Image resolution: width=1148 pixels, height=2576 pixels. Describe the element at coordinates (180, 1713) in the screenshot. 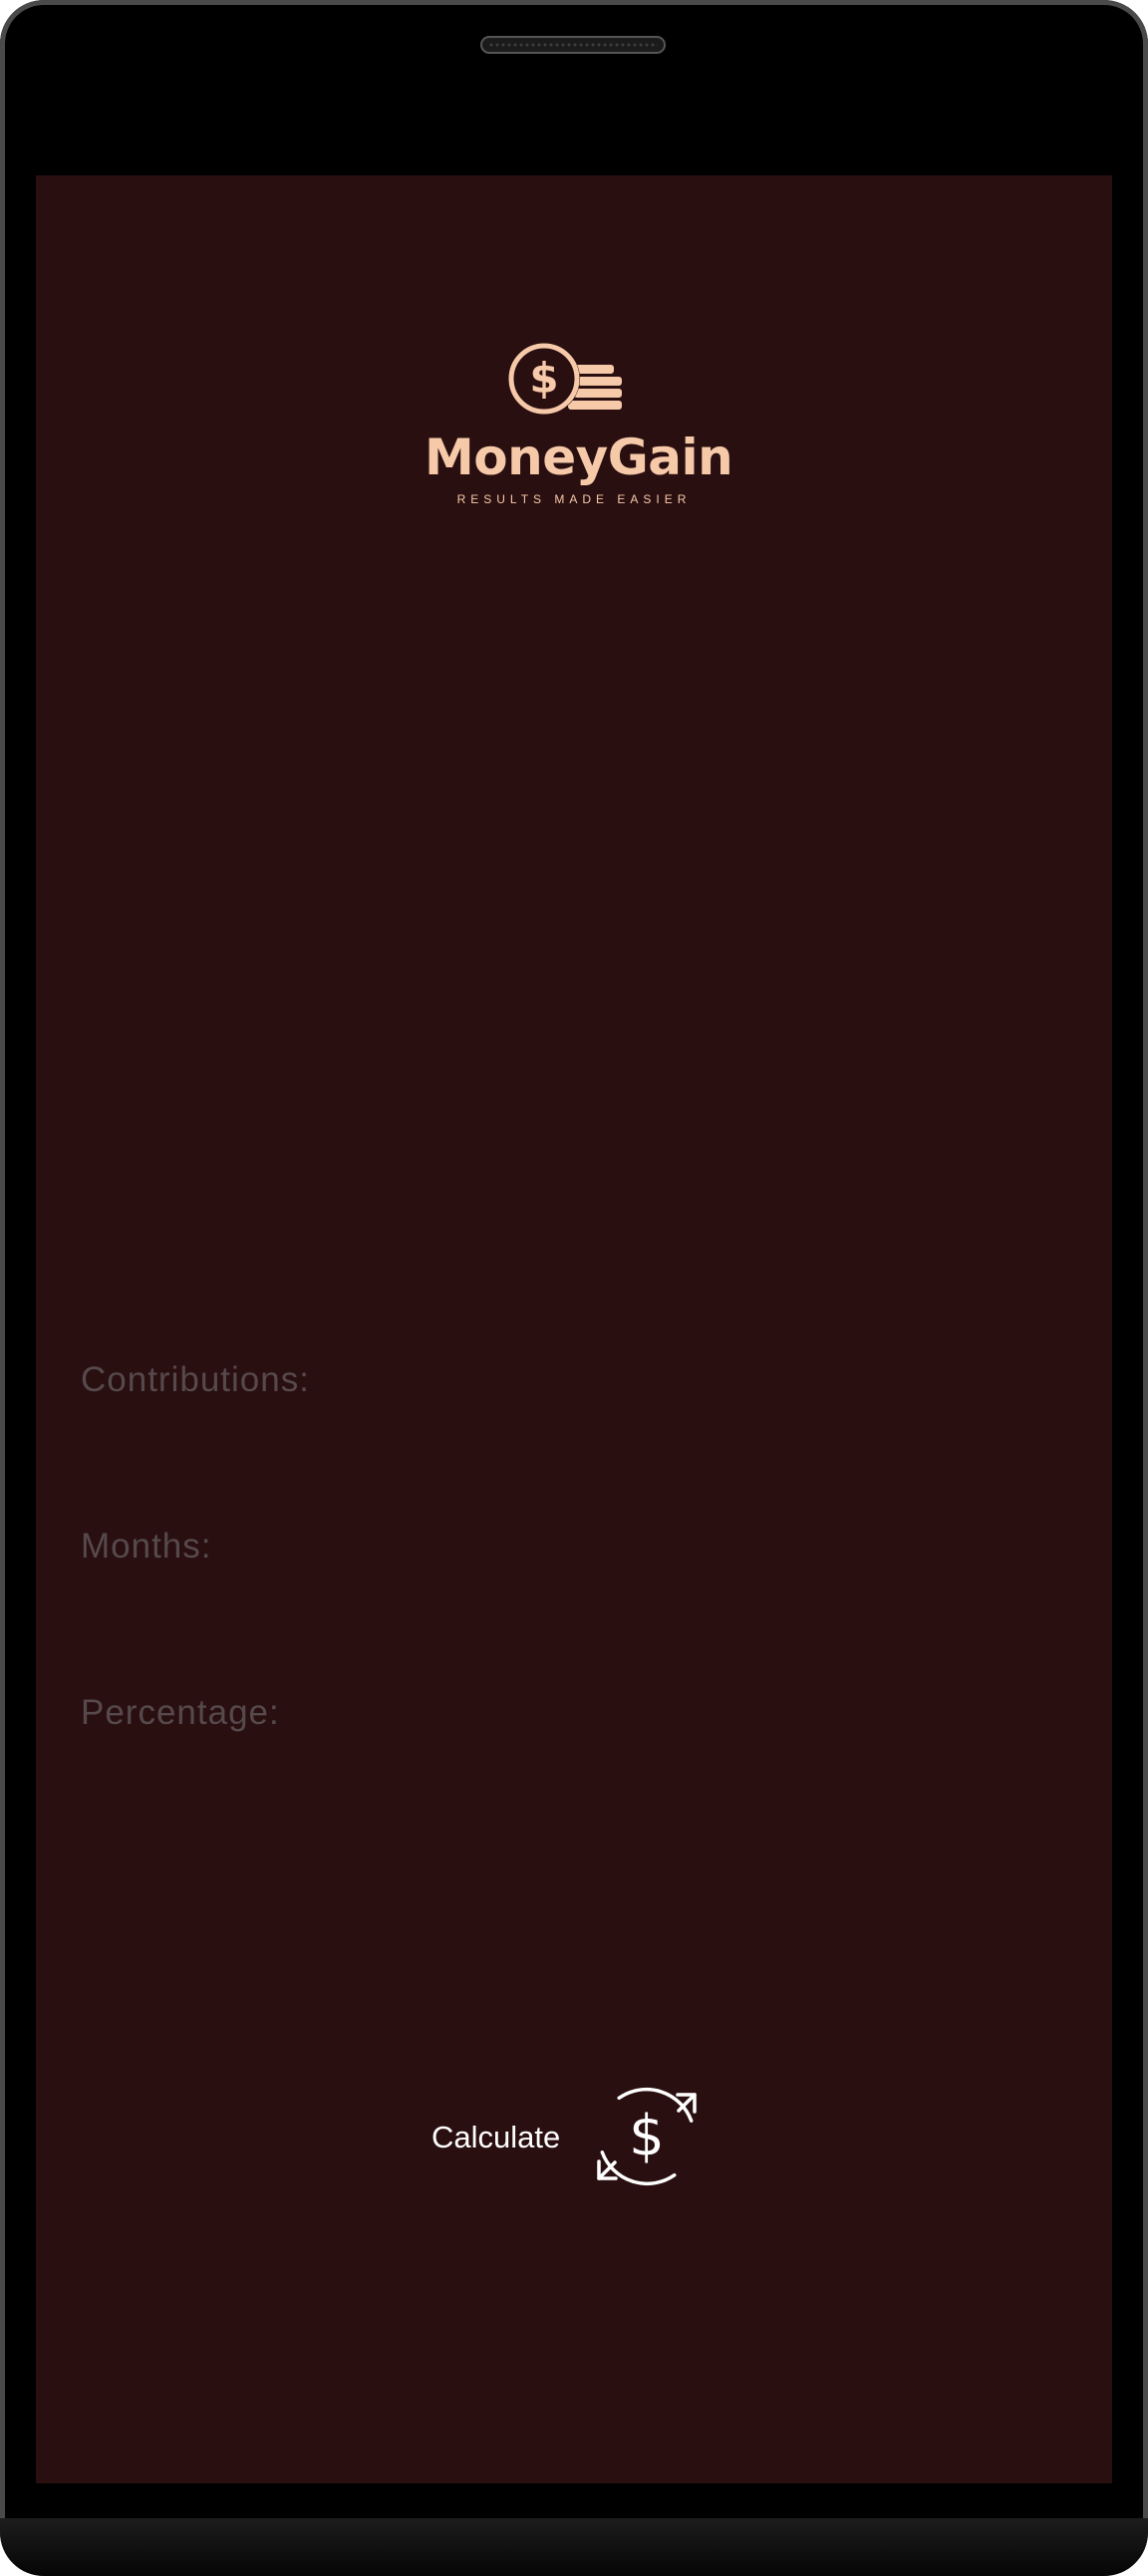

I see `percentage-field: Percentage:` at that location.